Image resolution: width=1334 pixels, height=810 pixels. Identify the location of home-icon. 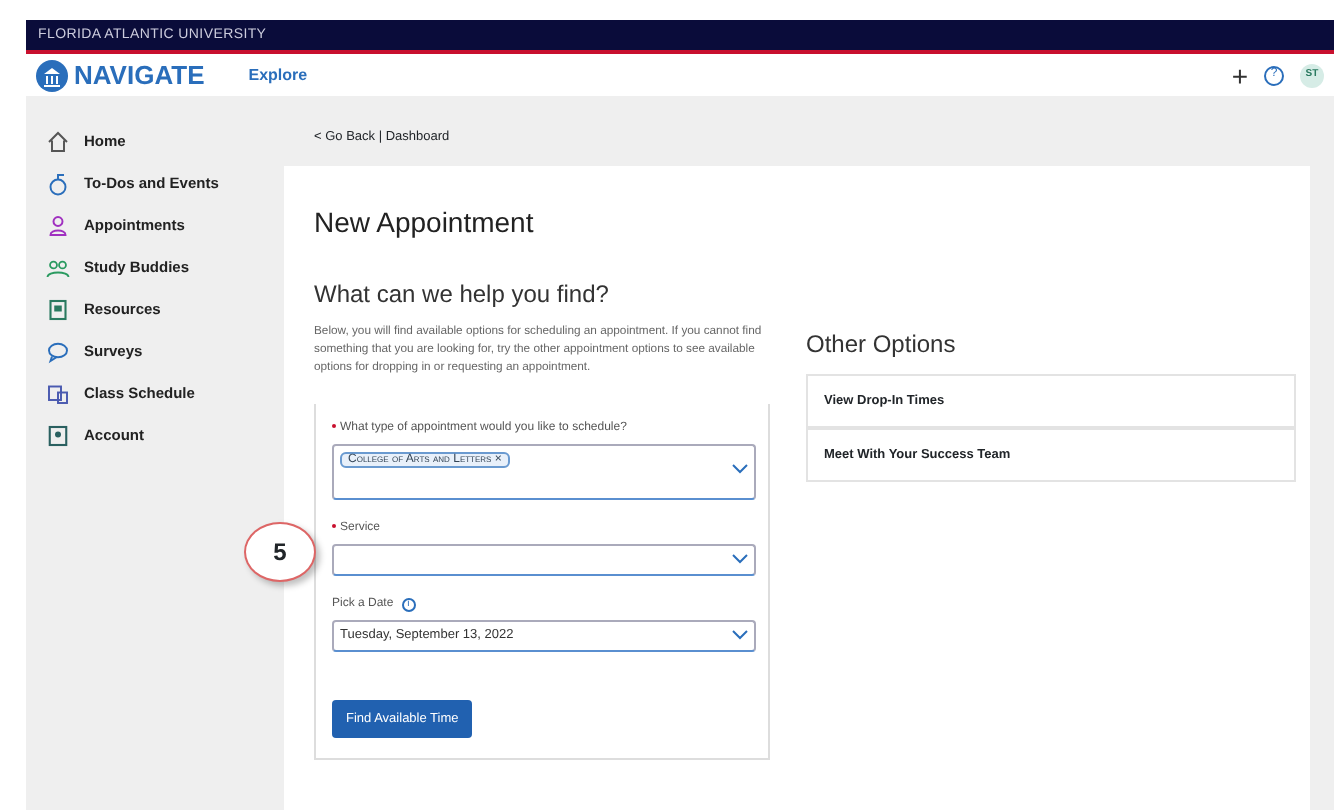
(58, 141).